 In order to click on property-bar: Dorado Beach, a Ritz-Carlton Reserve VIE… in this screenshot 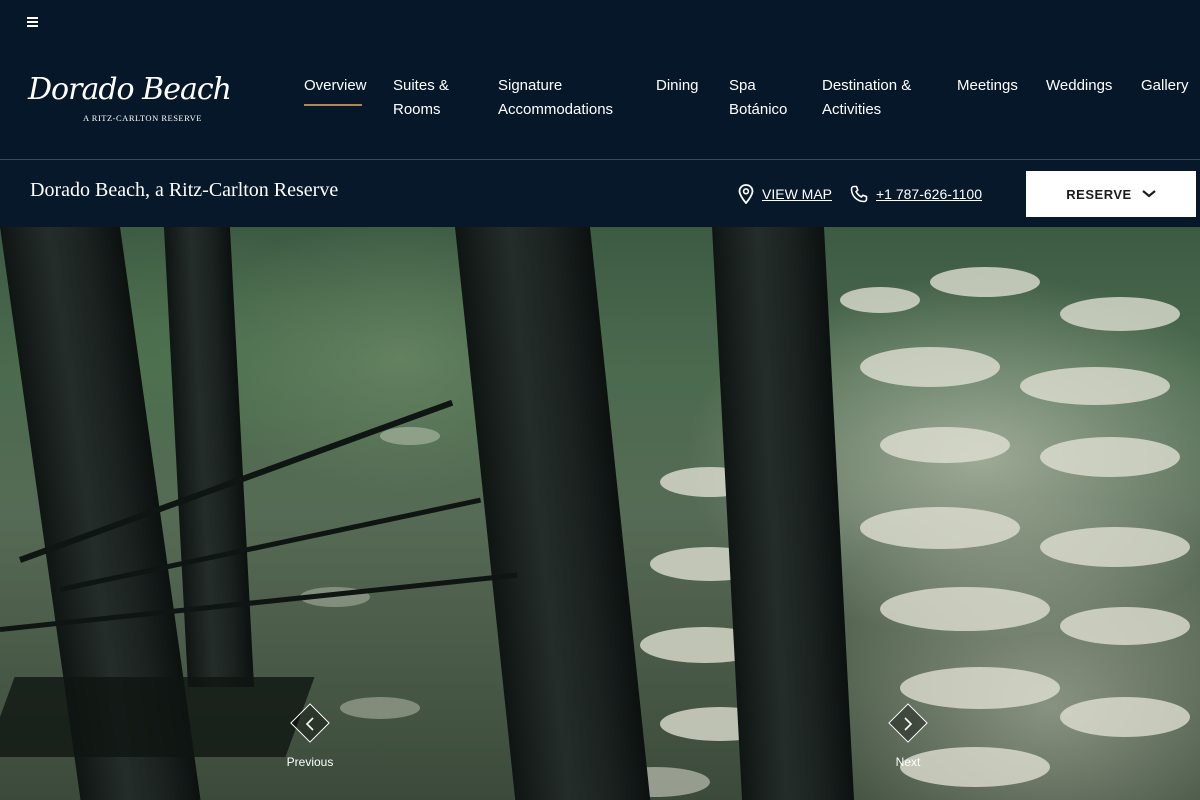, I will do `click(600, 193)`.